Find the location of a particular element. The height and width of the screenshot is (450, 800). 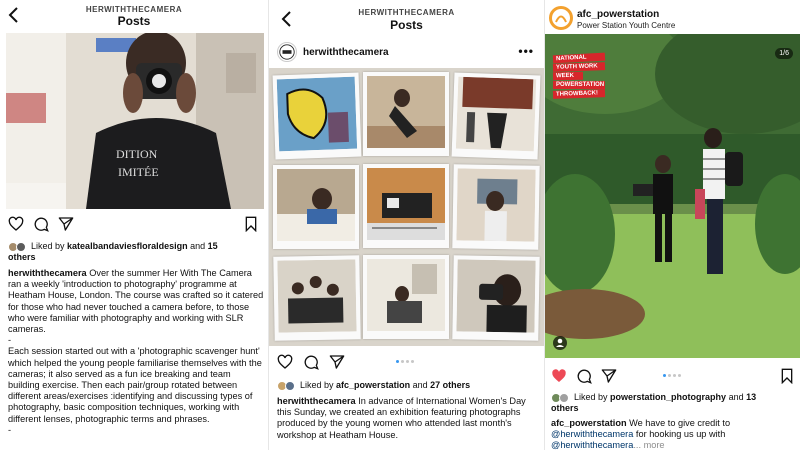

post-photo: DITION IMITÉE is located at coordinates (135, 121).